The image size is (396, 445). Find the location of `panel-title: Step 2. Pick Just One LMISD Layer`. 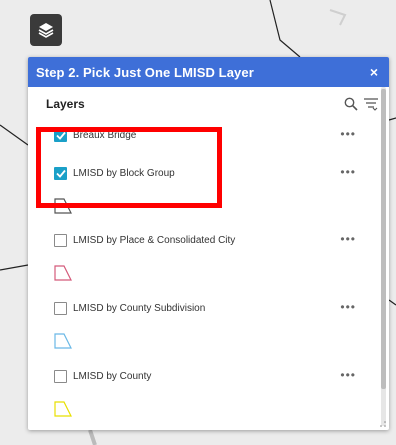

panel-title: Step 2. Pick Just One LMISD Layer is located at coordinates (145, 72).